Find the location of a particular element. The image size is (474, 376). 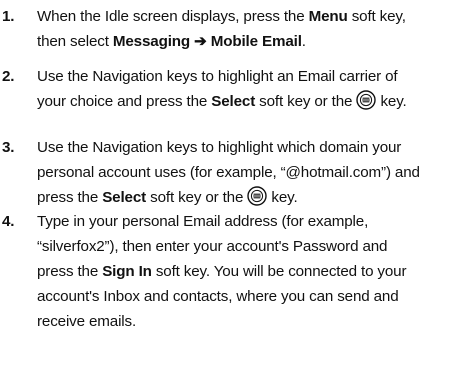

sign-in-key-label: Sign In is located at coordinates (127, 271).